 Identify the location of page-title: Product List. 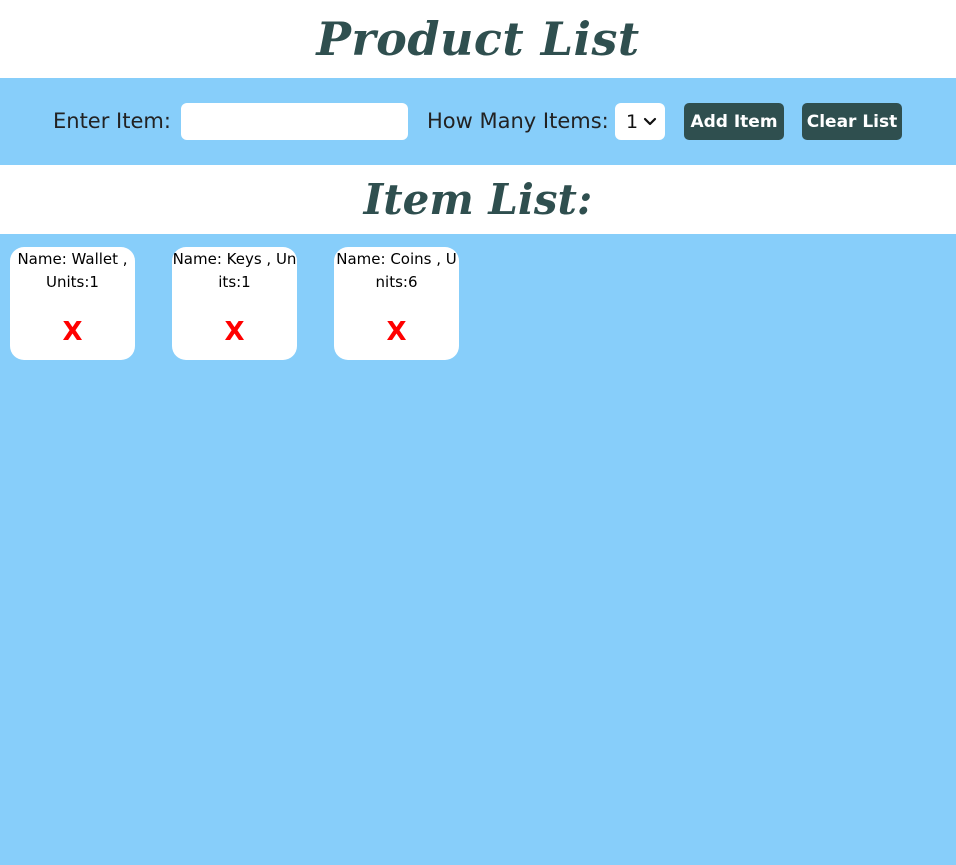
(478, 39).